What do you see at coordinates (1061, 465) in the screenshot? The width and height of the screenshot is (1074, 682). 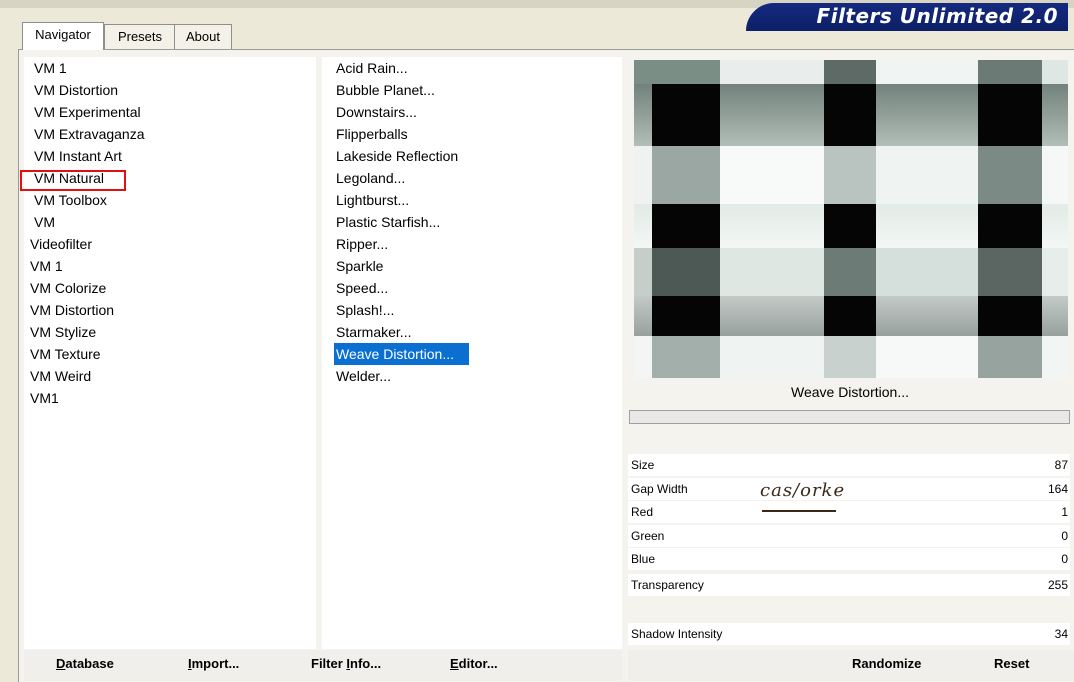 I see `param-value: 87` at bounding box center [1061, 465].